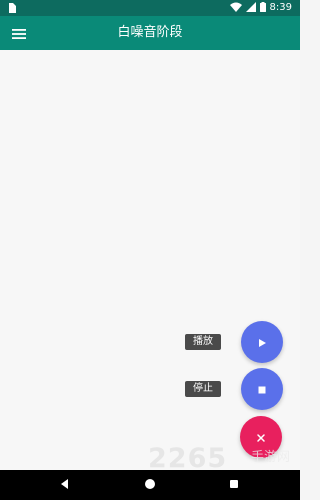  I want to click on cell-signal-icon, so click(250, 8).